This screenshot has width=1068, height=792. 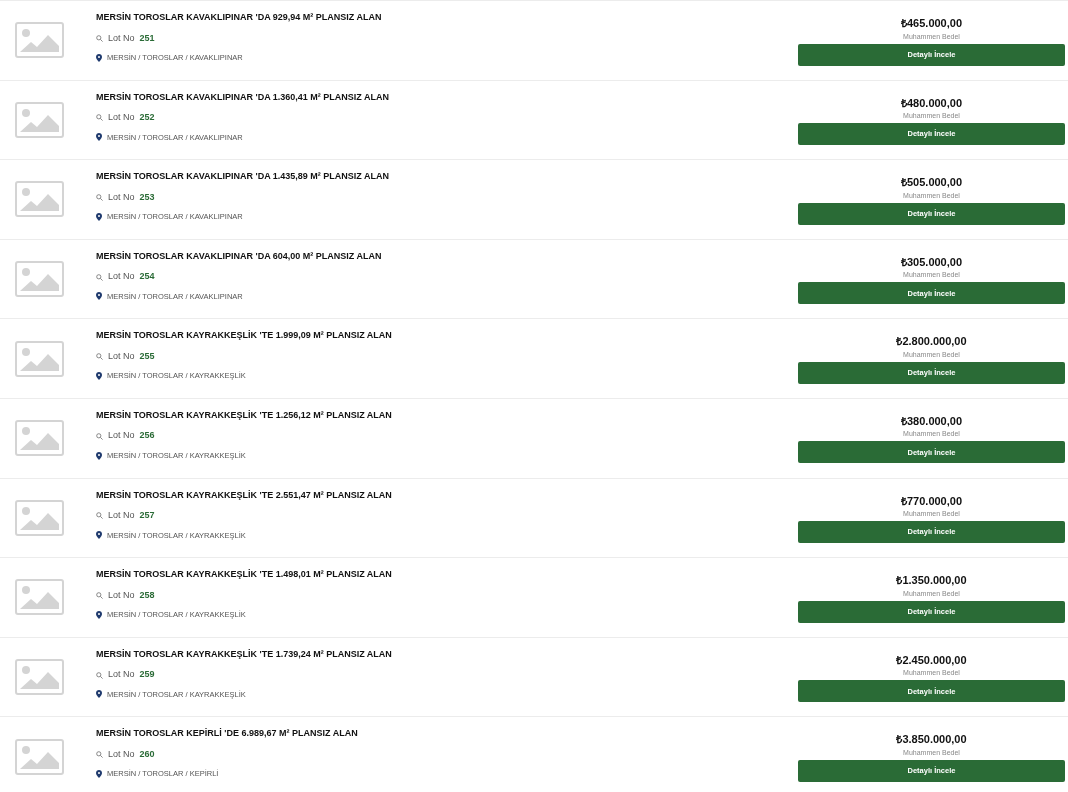 What do you see at coordinates (244, 336) in the screenshot?
I see `listing-title: MERSİN TOROSLAR KAYRAKKEŞLİK 'TE 1.999,09 M² PLANSIZ ALAN` at bounding box center [244, 336].